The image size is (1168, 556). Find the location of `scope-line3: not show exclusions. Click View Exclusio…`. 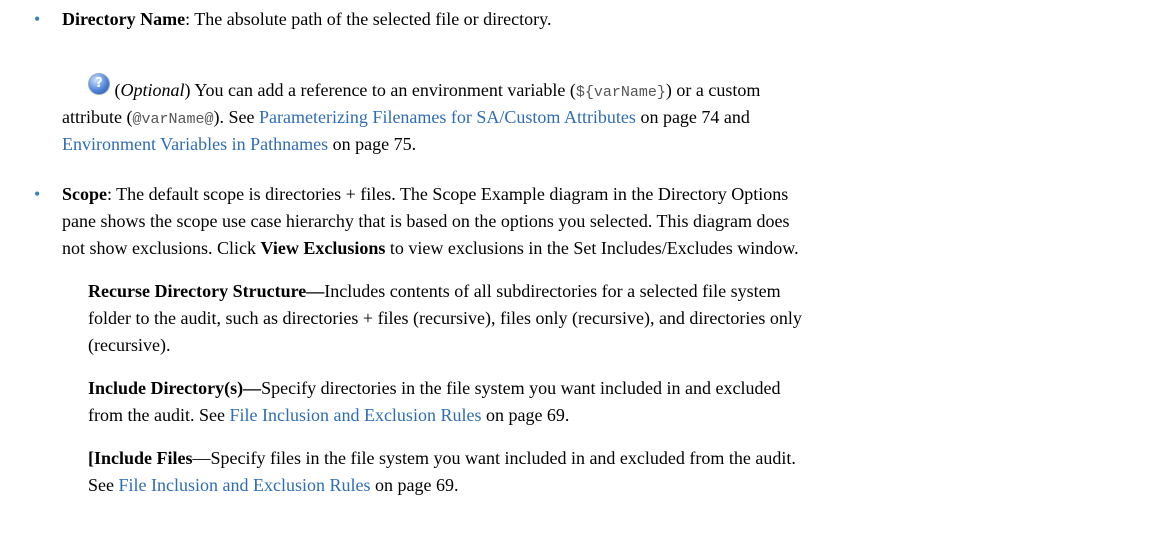

scope-line3: not show exclusions. Click View Exclusio… is located at coordinates (612, 248).